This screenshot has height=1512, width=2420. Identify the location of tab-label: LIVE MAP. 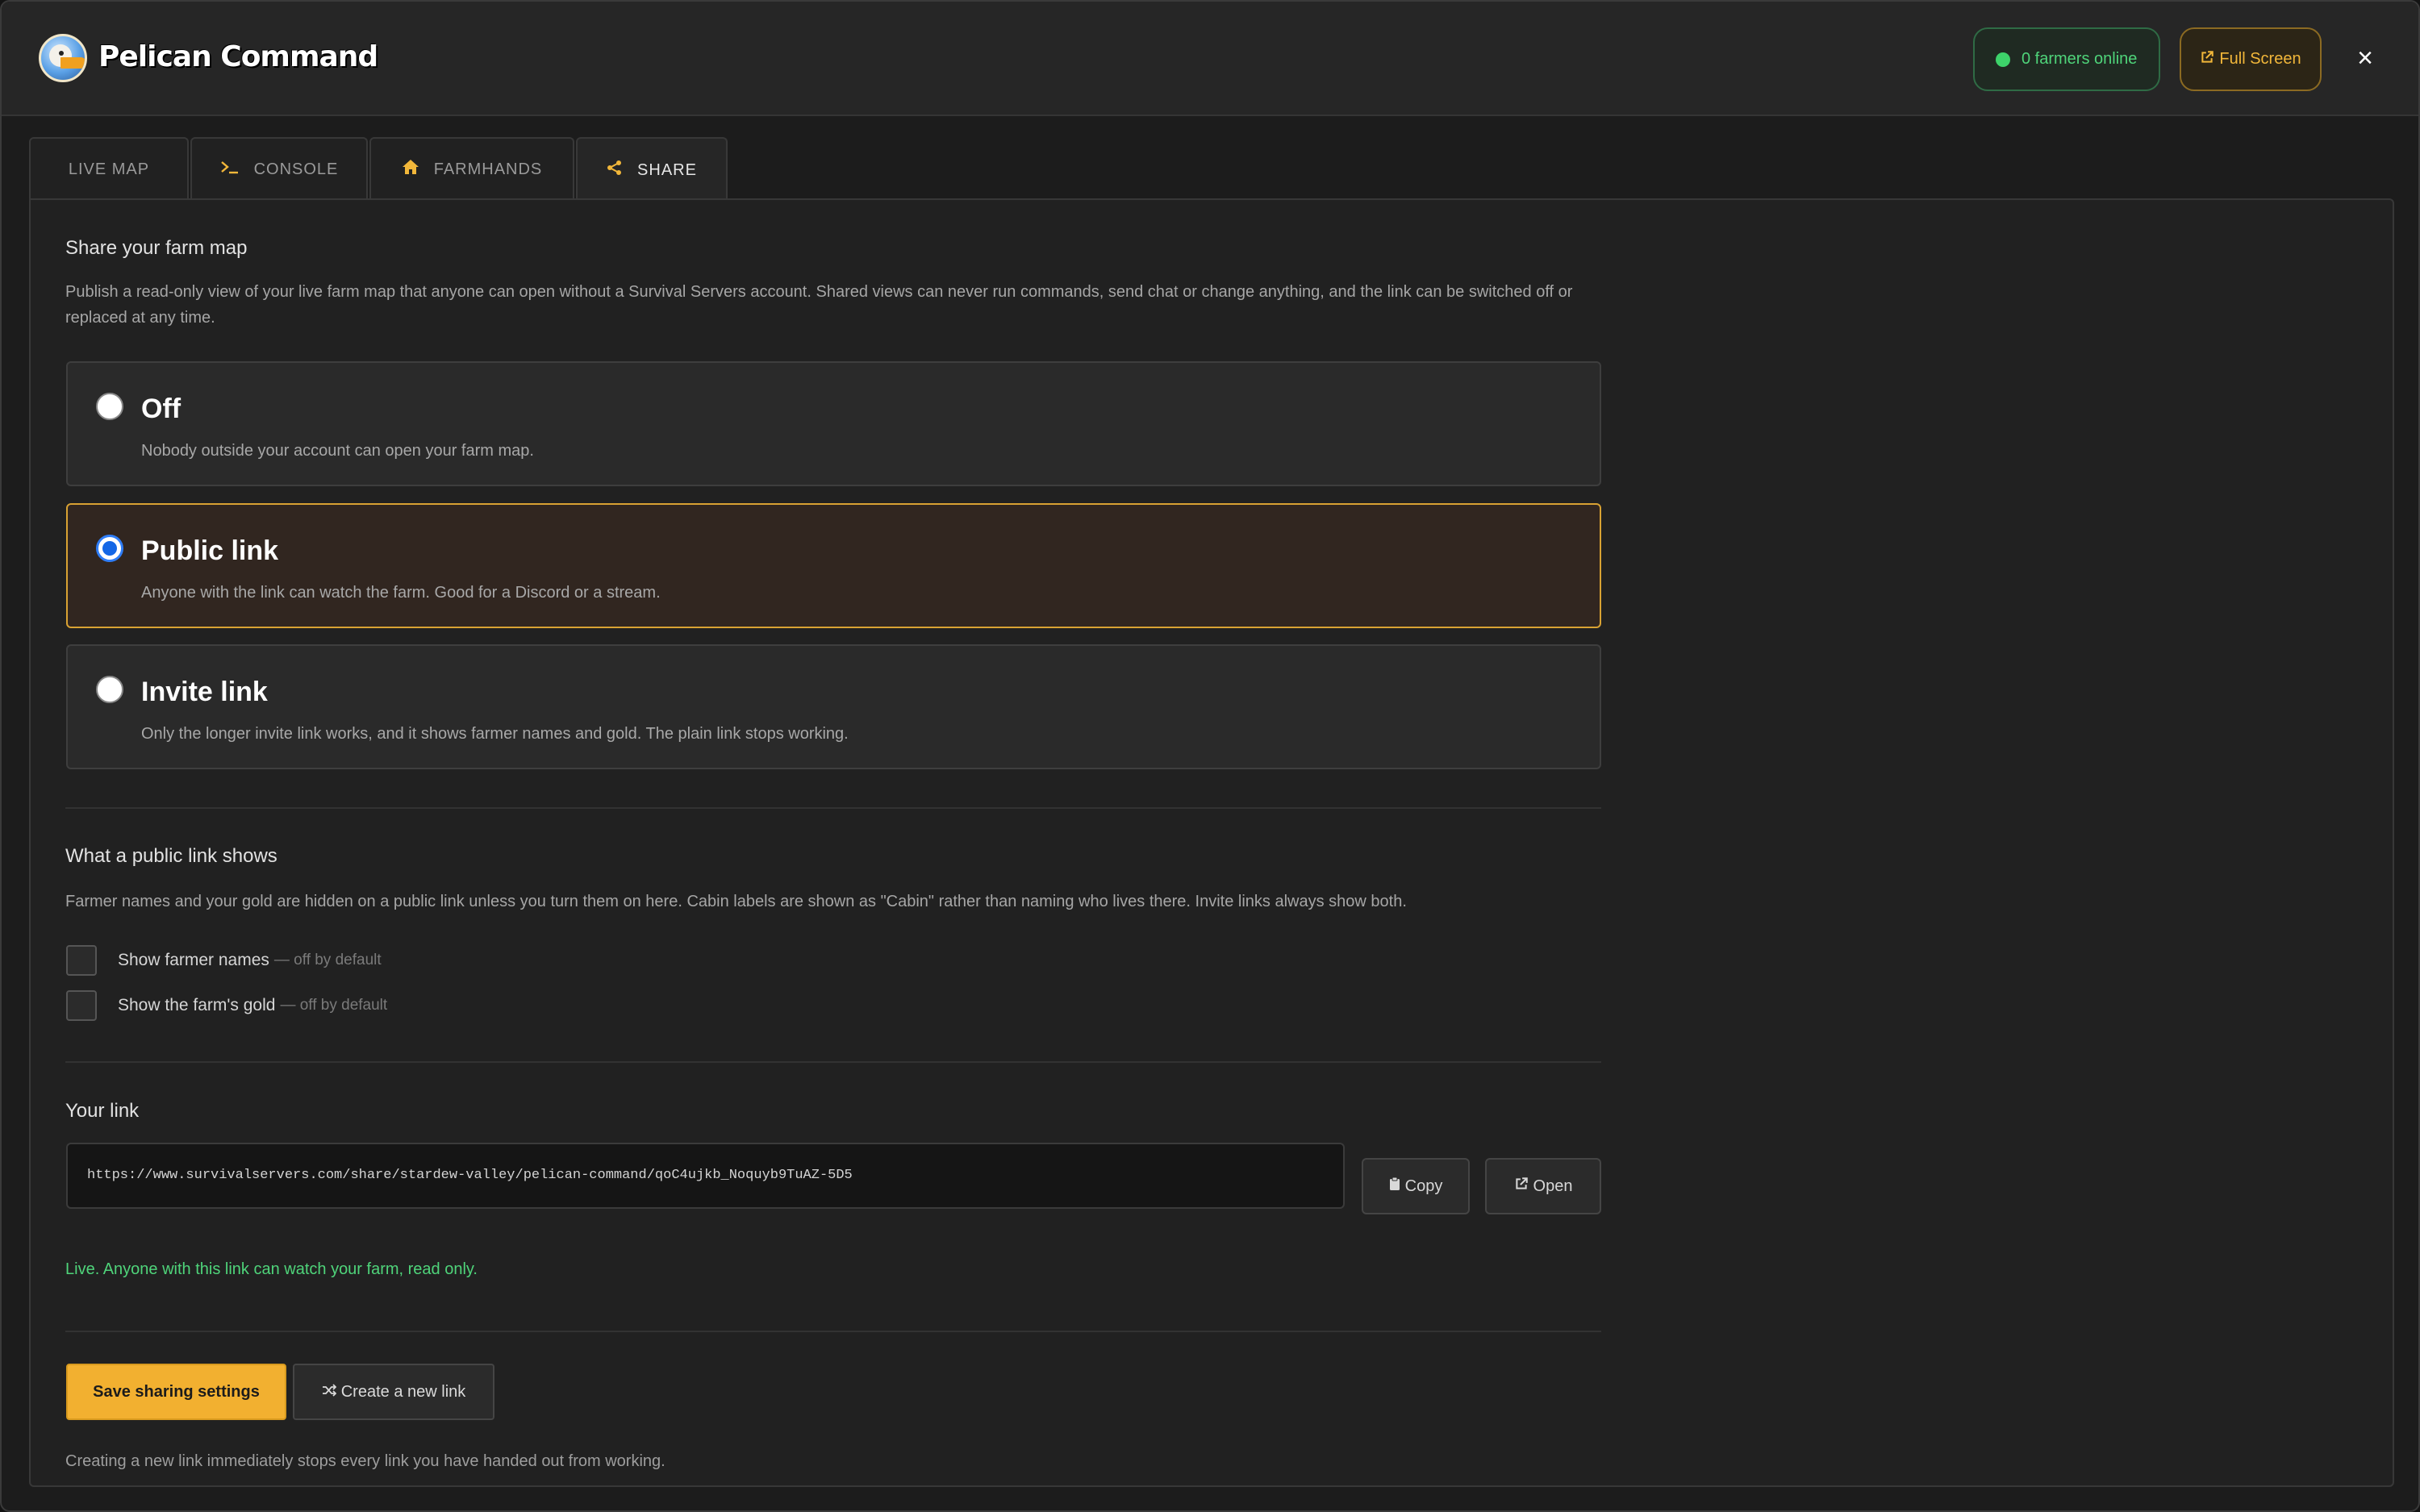
(109, 169).